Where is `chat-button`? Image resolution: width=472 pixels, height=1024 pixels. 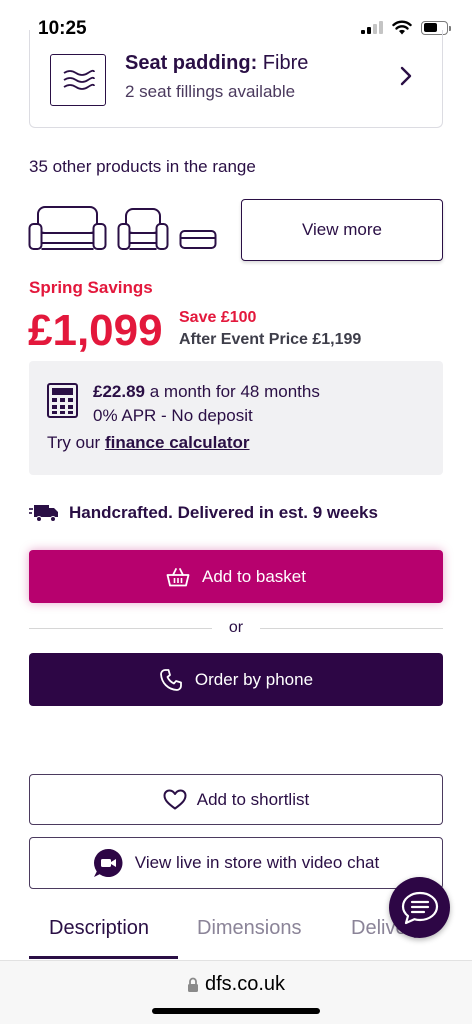
chat-button is located at coordinates (419, 907).